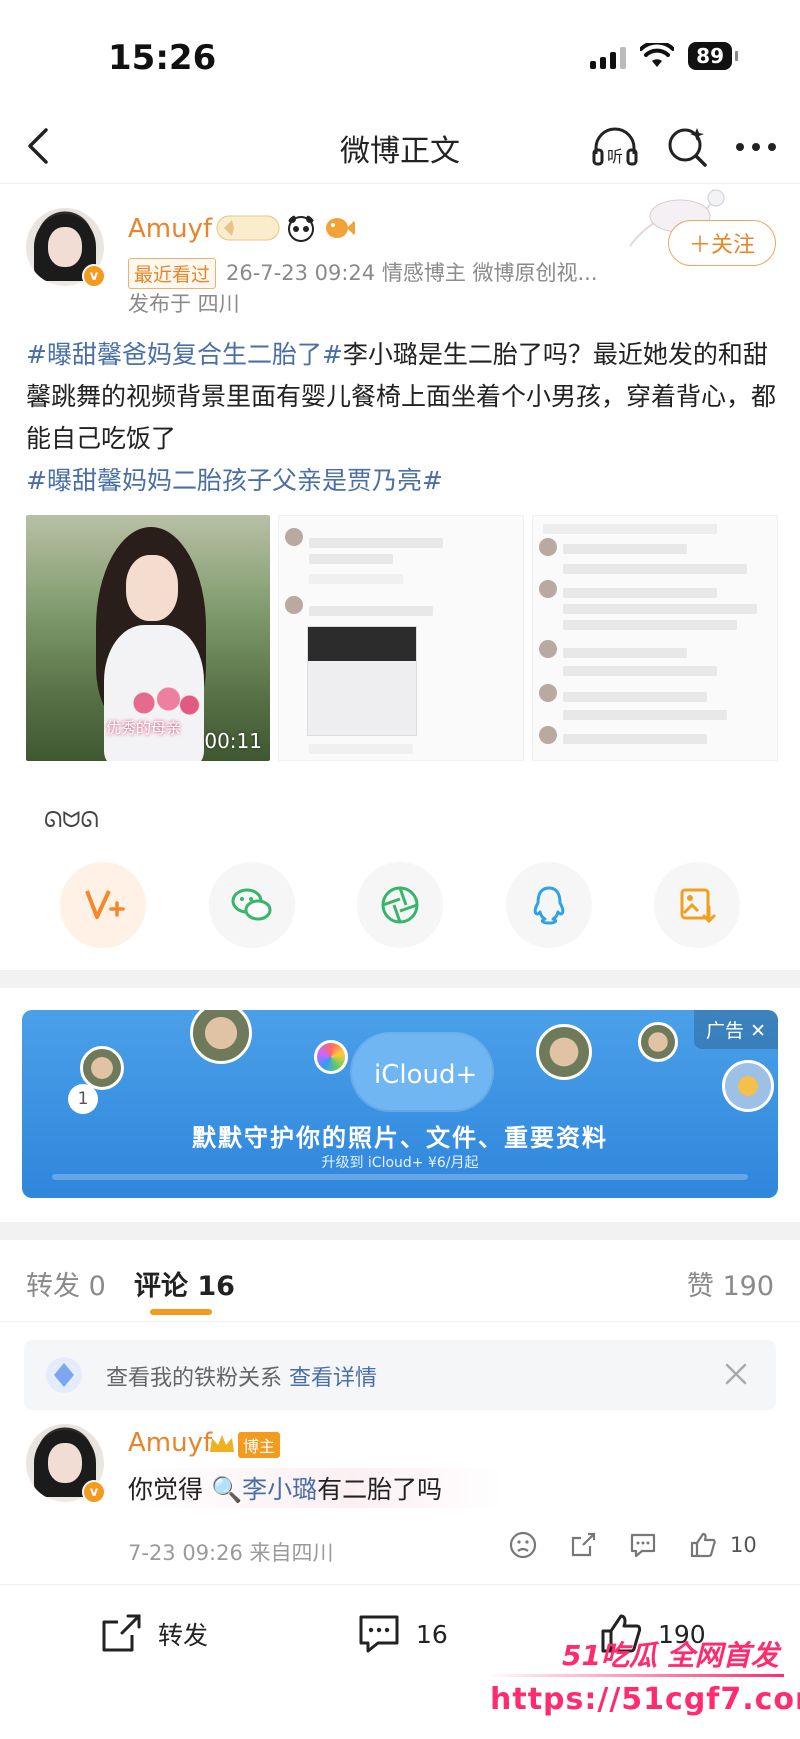 The height and width of the screenshot is (1739, 800). Describe the element at coordinates (184, 304) in the screenshot. I see `post-location: 发布于 四川` at that location.